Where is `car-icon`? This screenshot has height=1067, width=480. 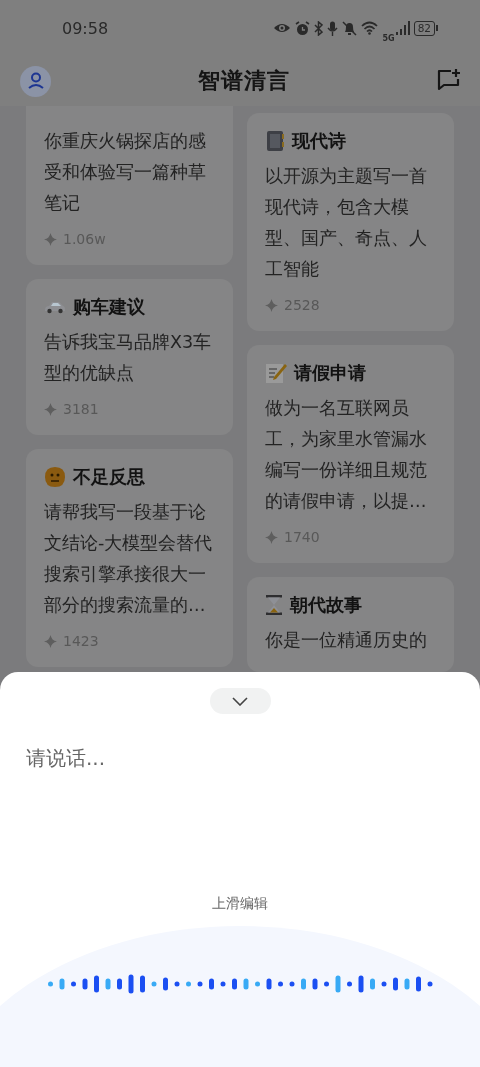 car-icon is located at coordinates (55, 307).